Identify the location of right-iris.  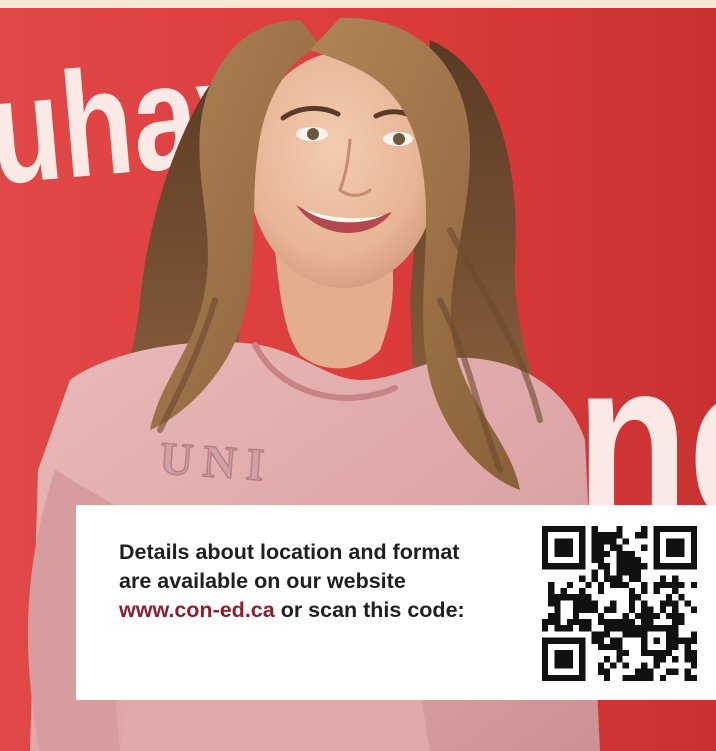
(399, 139).